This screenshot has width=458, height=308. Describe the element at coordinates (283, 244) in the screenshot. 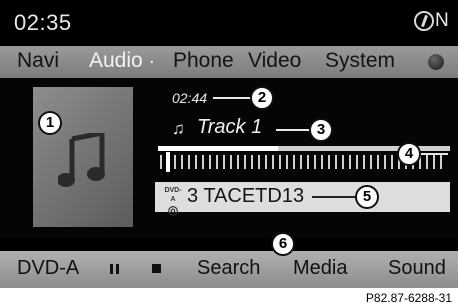

I see `callout-6: 6` at that location.